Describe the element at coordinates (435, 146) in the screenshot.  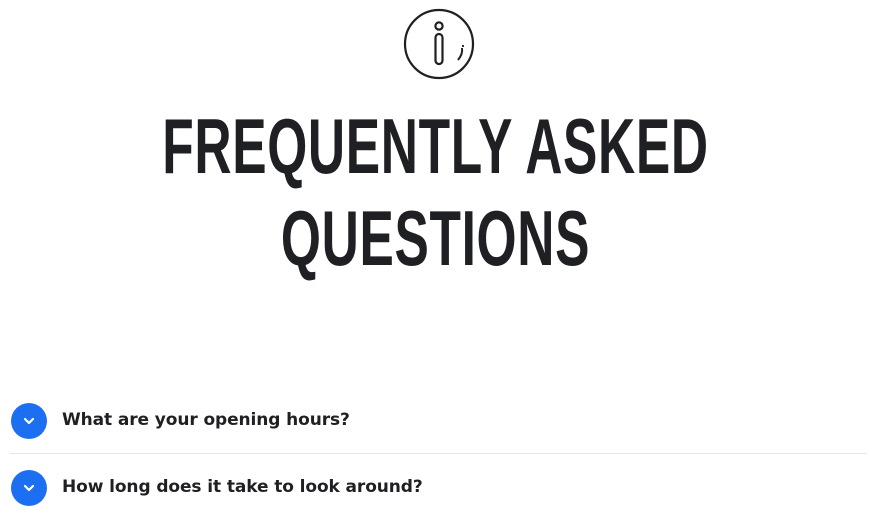
I see `page-title-line-1: Frequently Asked` at that location.